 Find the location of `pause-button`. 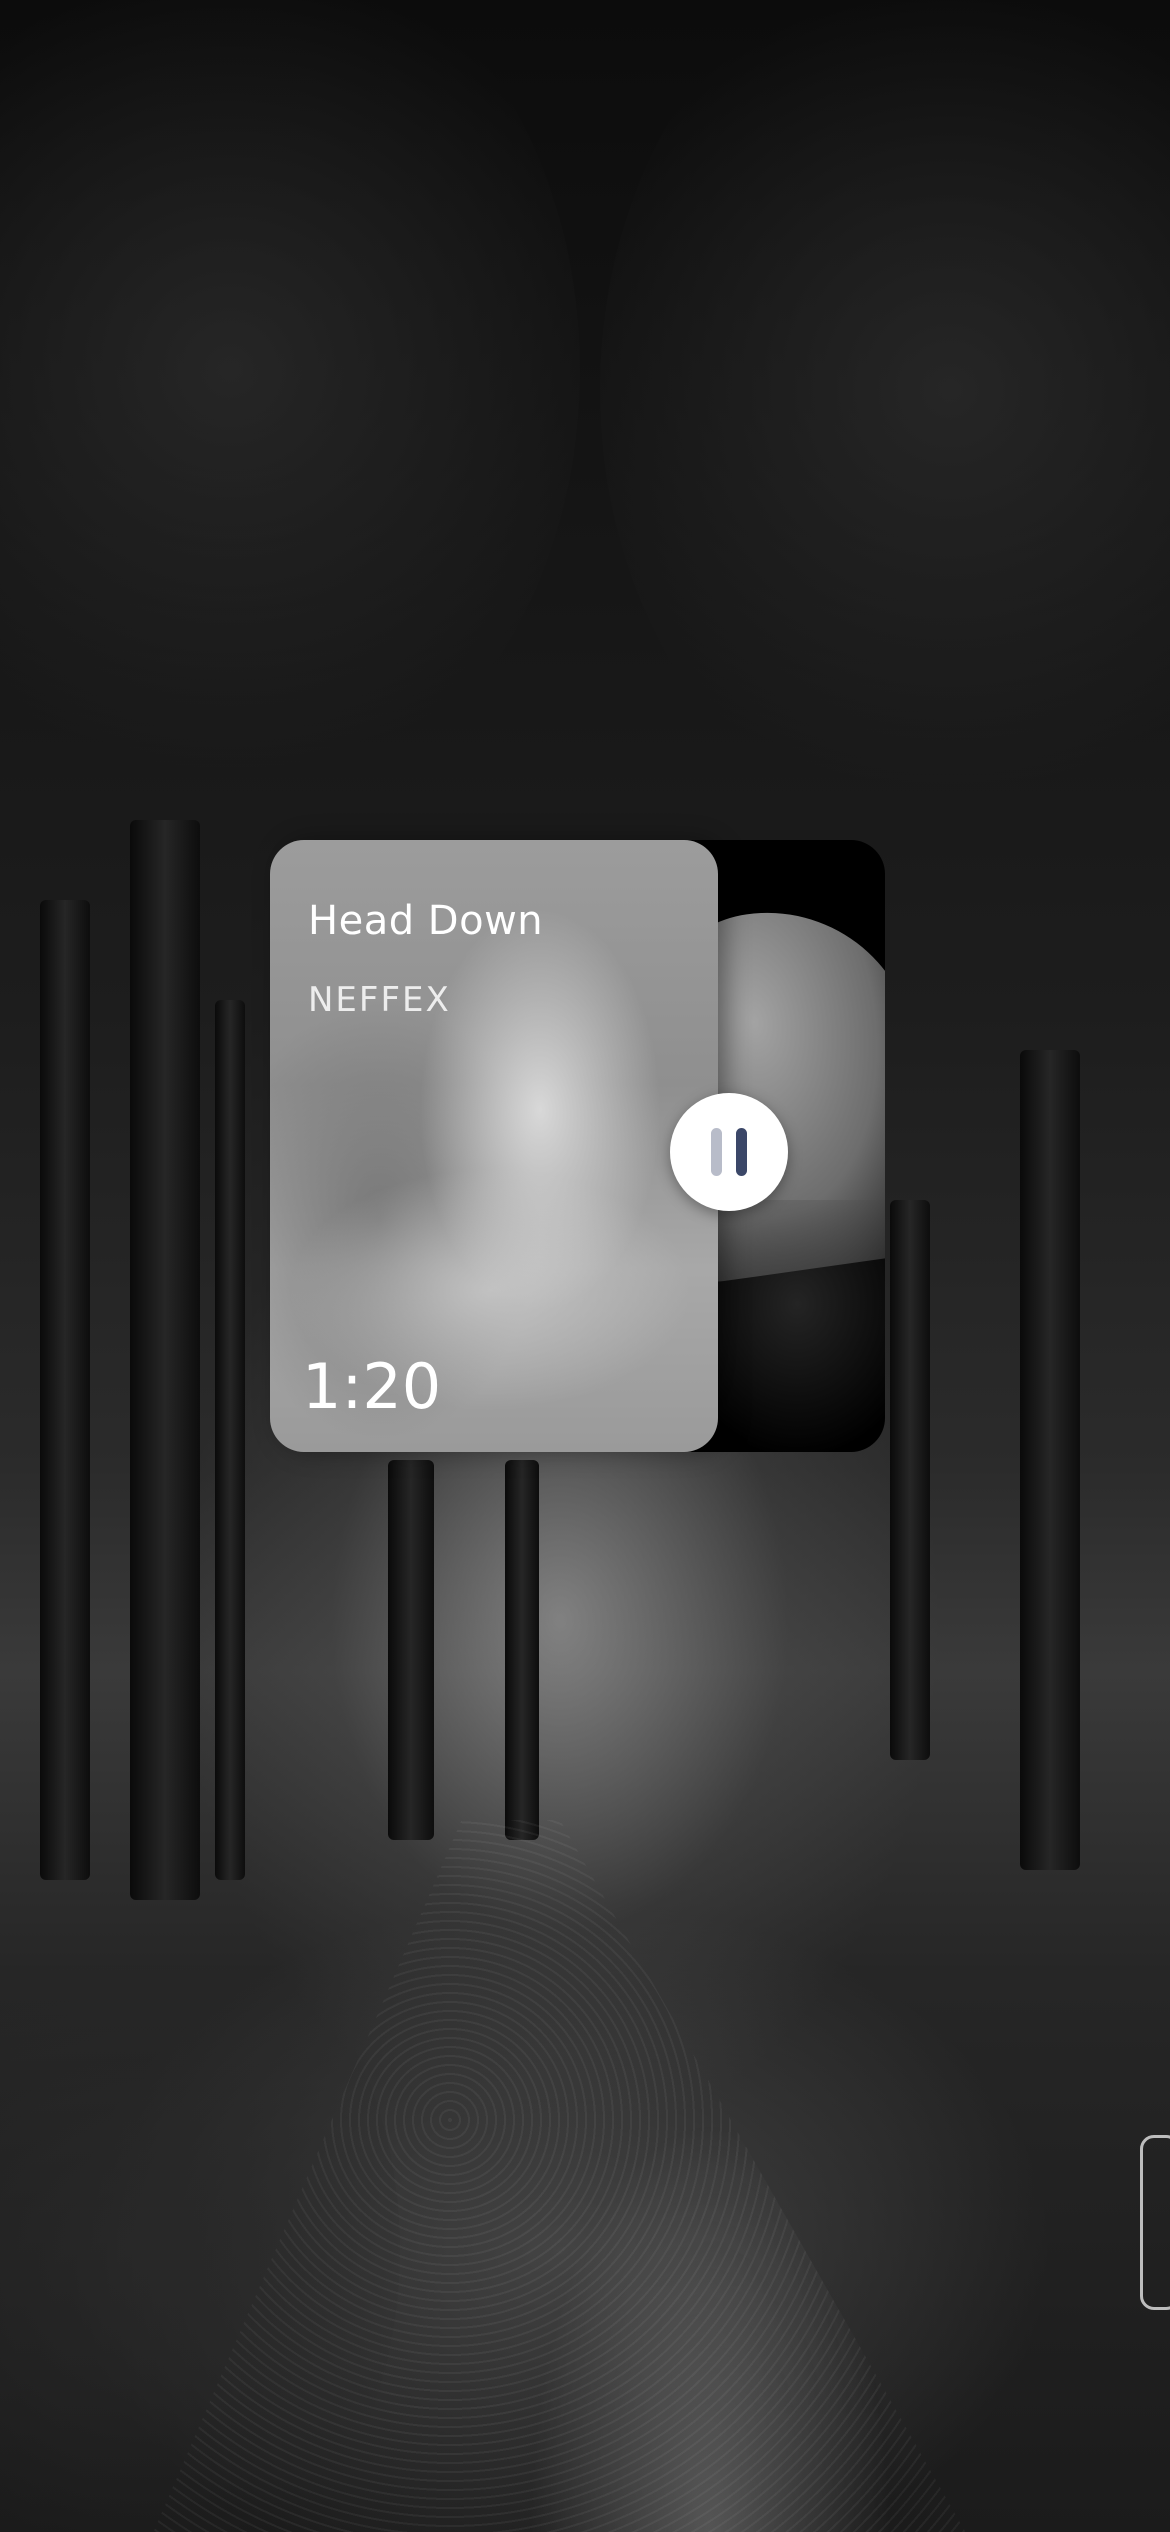

pause-button is located at coordinates (729, 1152).